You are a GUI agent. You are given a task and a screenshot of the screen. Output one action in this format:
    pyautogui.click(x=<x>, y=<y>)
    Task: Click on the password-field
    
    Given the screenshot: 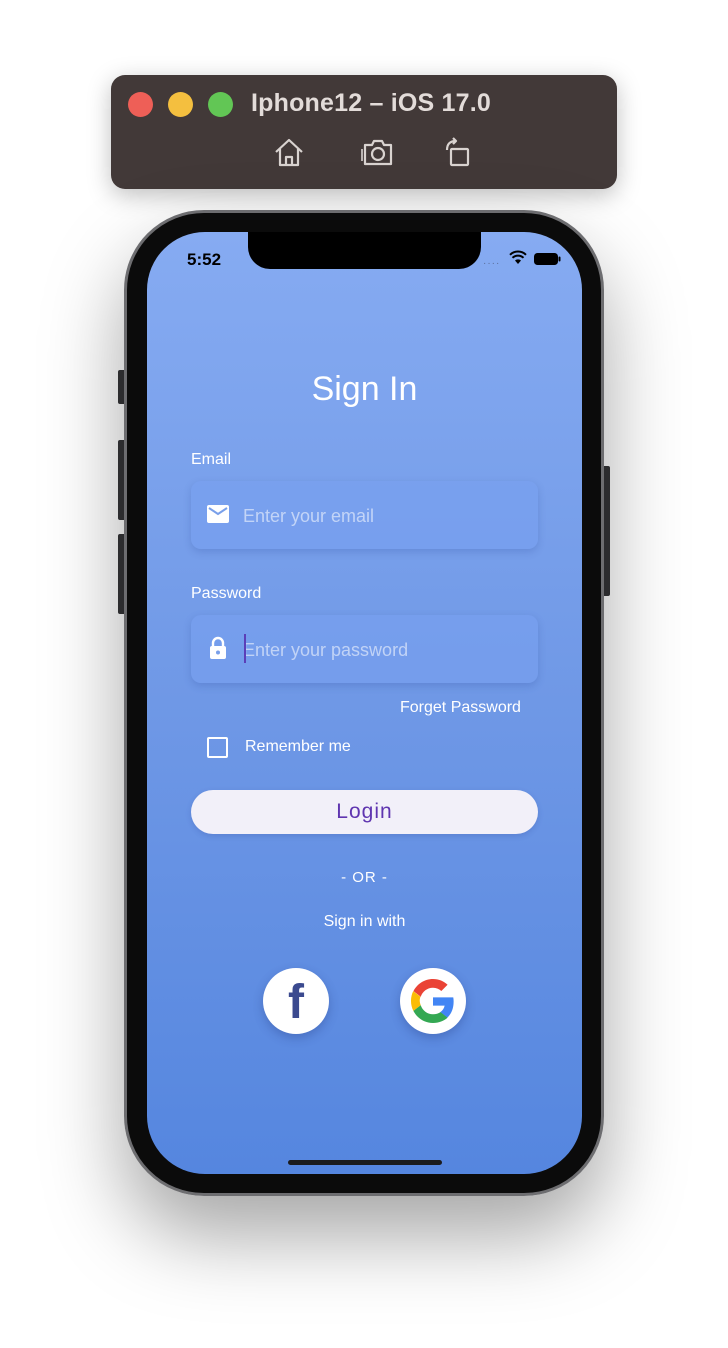 What is the action you would take?
    pyautogui.click(x=383, y=650)
    